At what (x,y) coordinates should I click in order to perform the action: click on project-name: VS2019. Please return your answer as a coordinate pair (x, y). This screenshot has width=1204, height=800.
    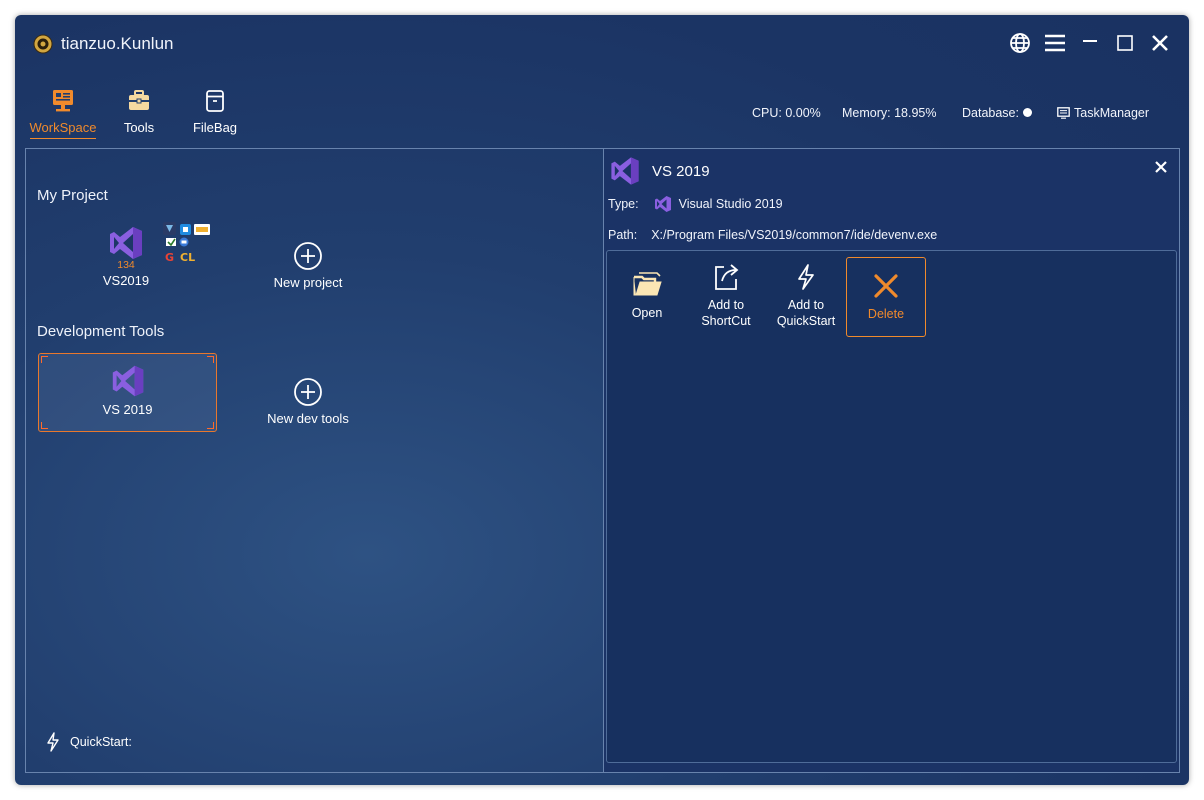
    Looking at the image, I should click on (126, 280).